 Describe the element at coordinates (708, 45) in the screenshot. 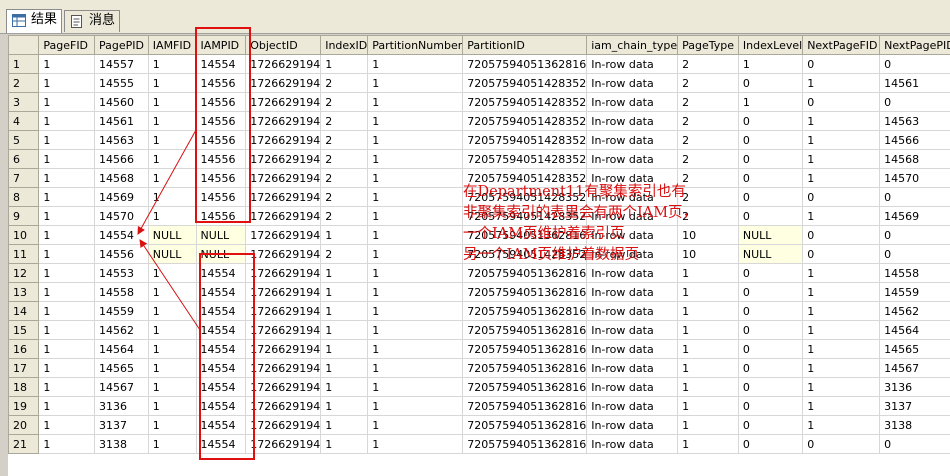

I see `column-header: PageType` at that location.